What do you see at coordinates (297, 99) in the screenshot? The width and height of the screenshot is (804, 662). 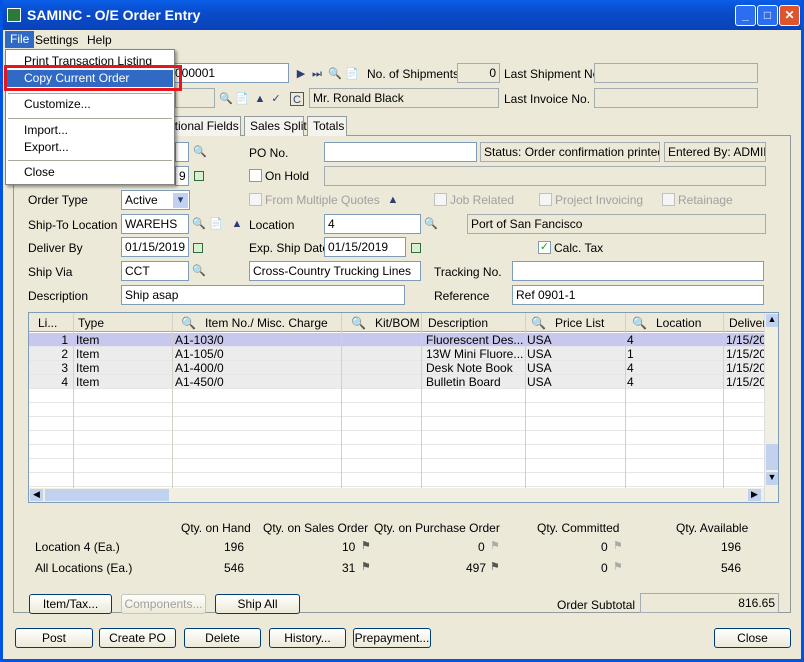 I see `contact-icon: C` at bounding box center [297, 99].